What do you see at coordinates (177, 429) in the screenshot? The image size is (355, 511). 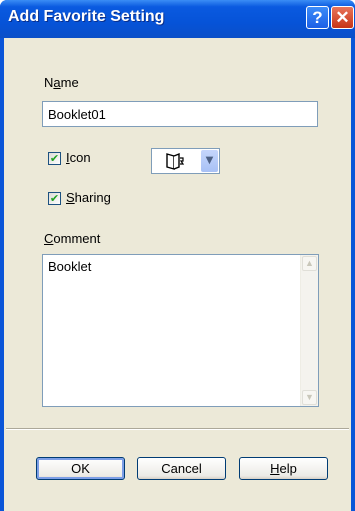 I see `divider` at bounding box center [177, 429].